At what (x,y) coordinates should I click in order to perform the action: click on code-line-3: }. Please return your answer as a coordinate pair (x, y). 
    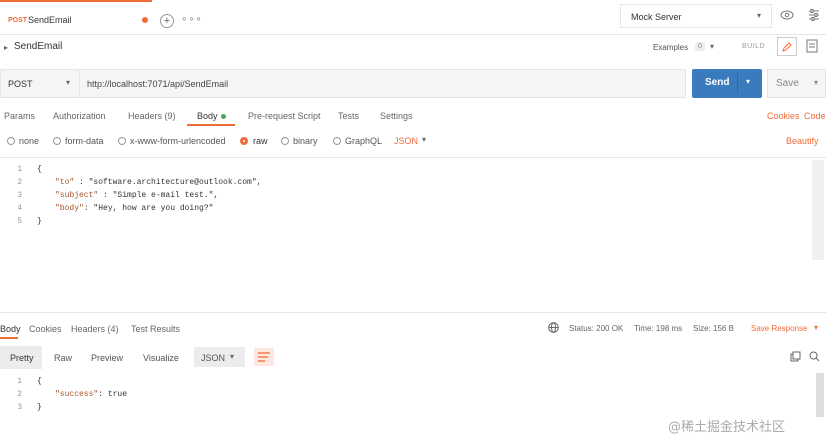
    Looking at the image, I should click on (39, 407).